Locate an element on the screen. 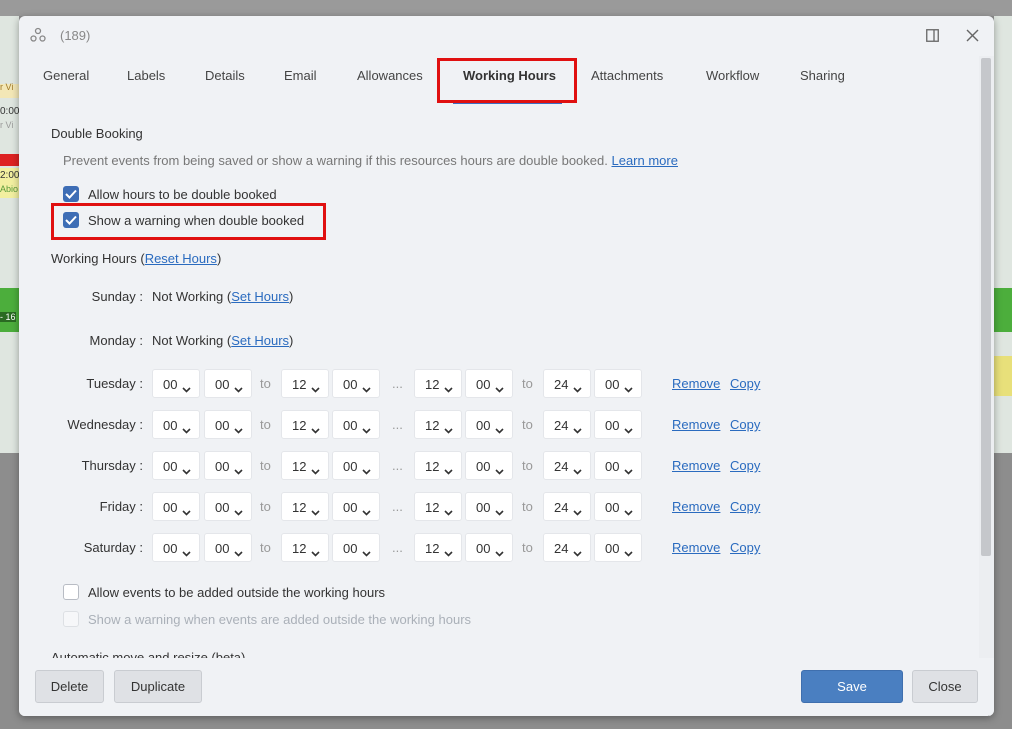 Image resolution: width=1012 pixels, height=729 pixels. close-button: Close is located at coordinates (945, 686).